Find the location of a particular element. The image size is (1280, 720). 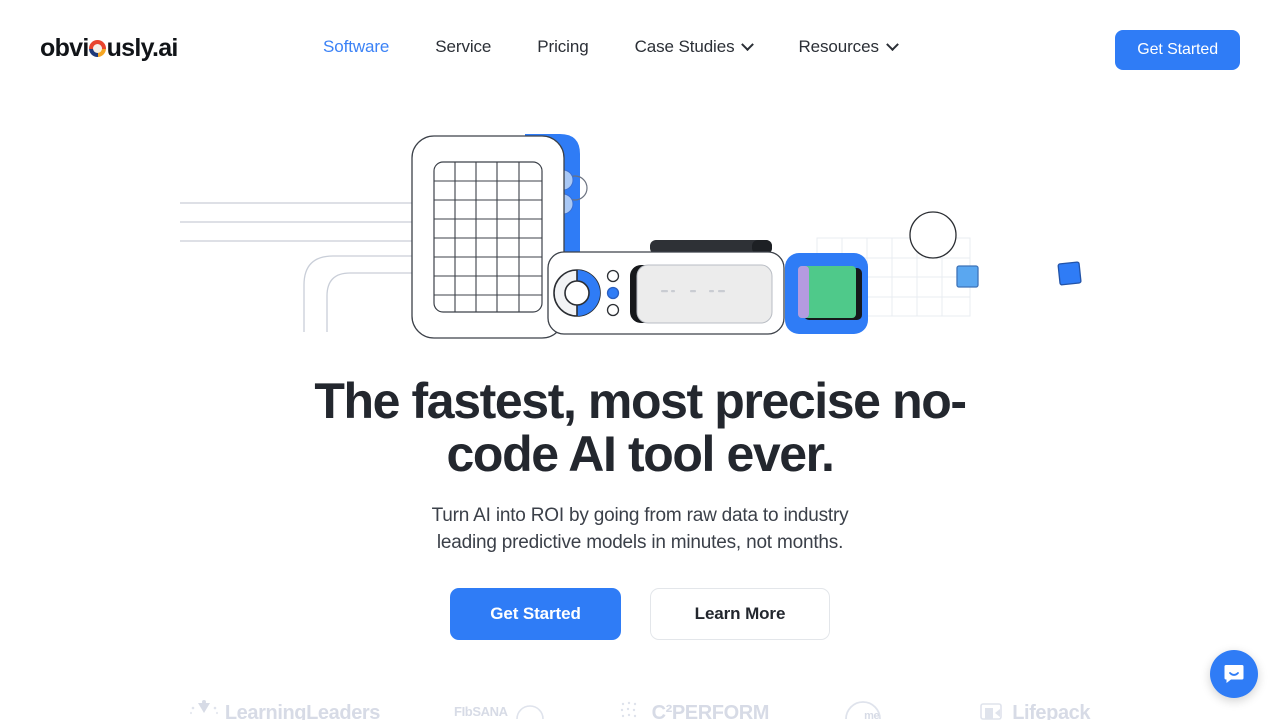

box-icon is located at coordinates (992, 710).